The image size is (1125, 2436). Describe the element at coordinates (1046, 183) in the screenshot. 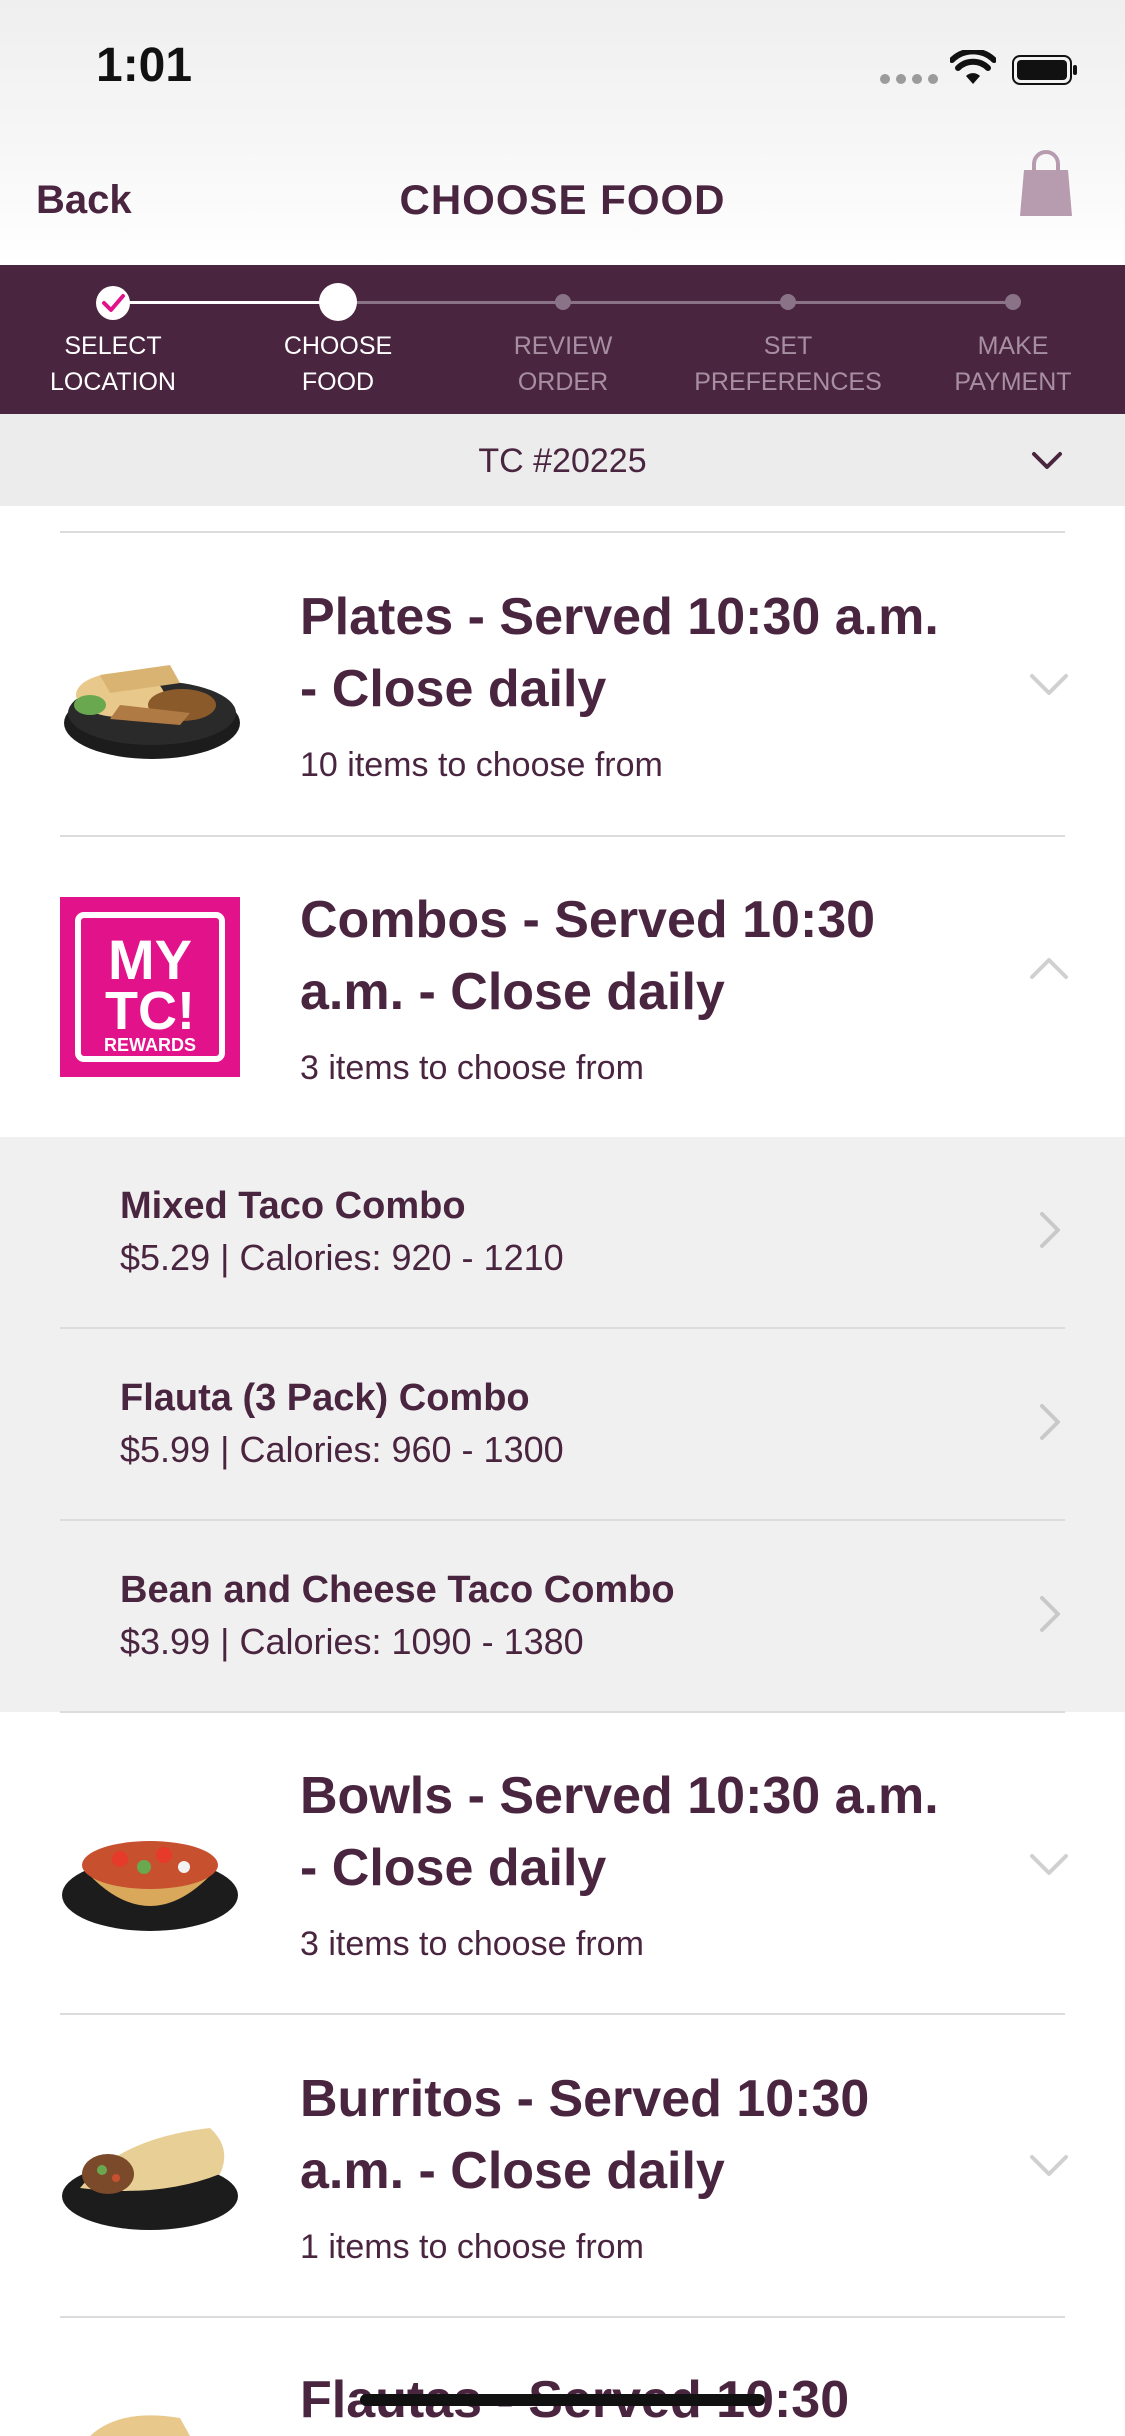

I see `shopping-bag-icon` at that location.